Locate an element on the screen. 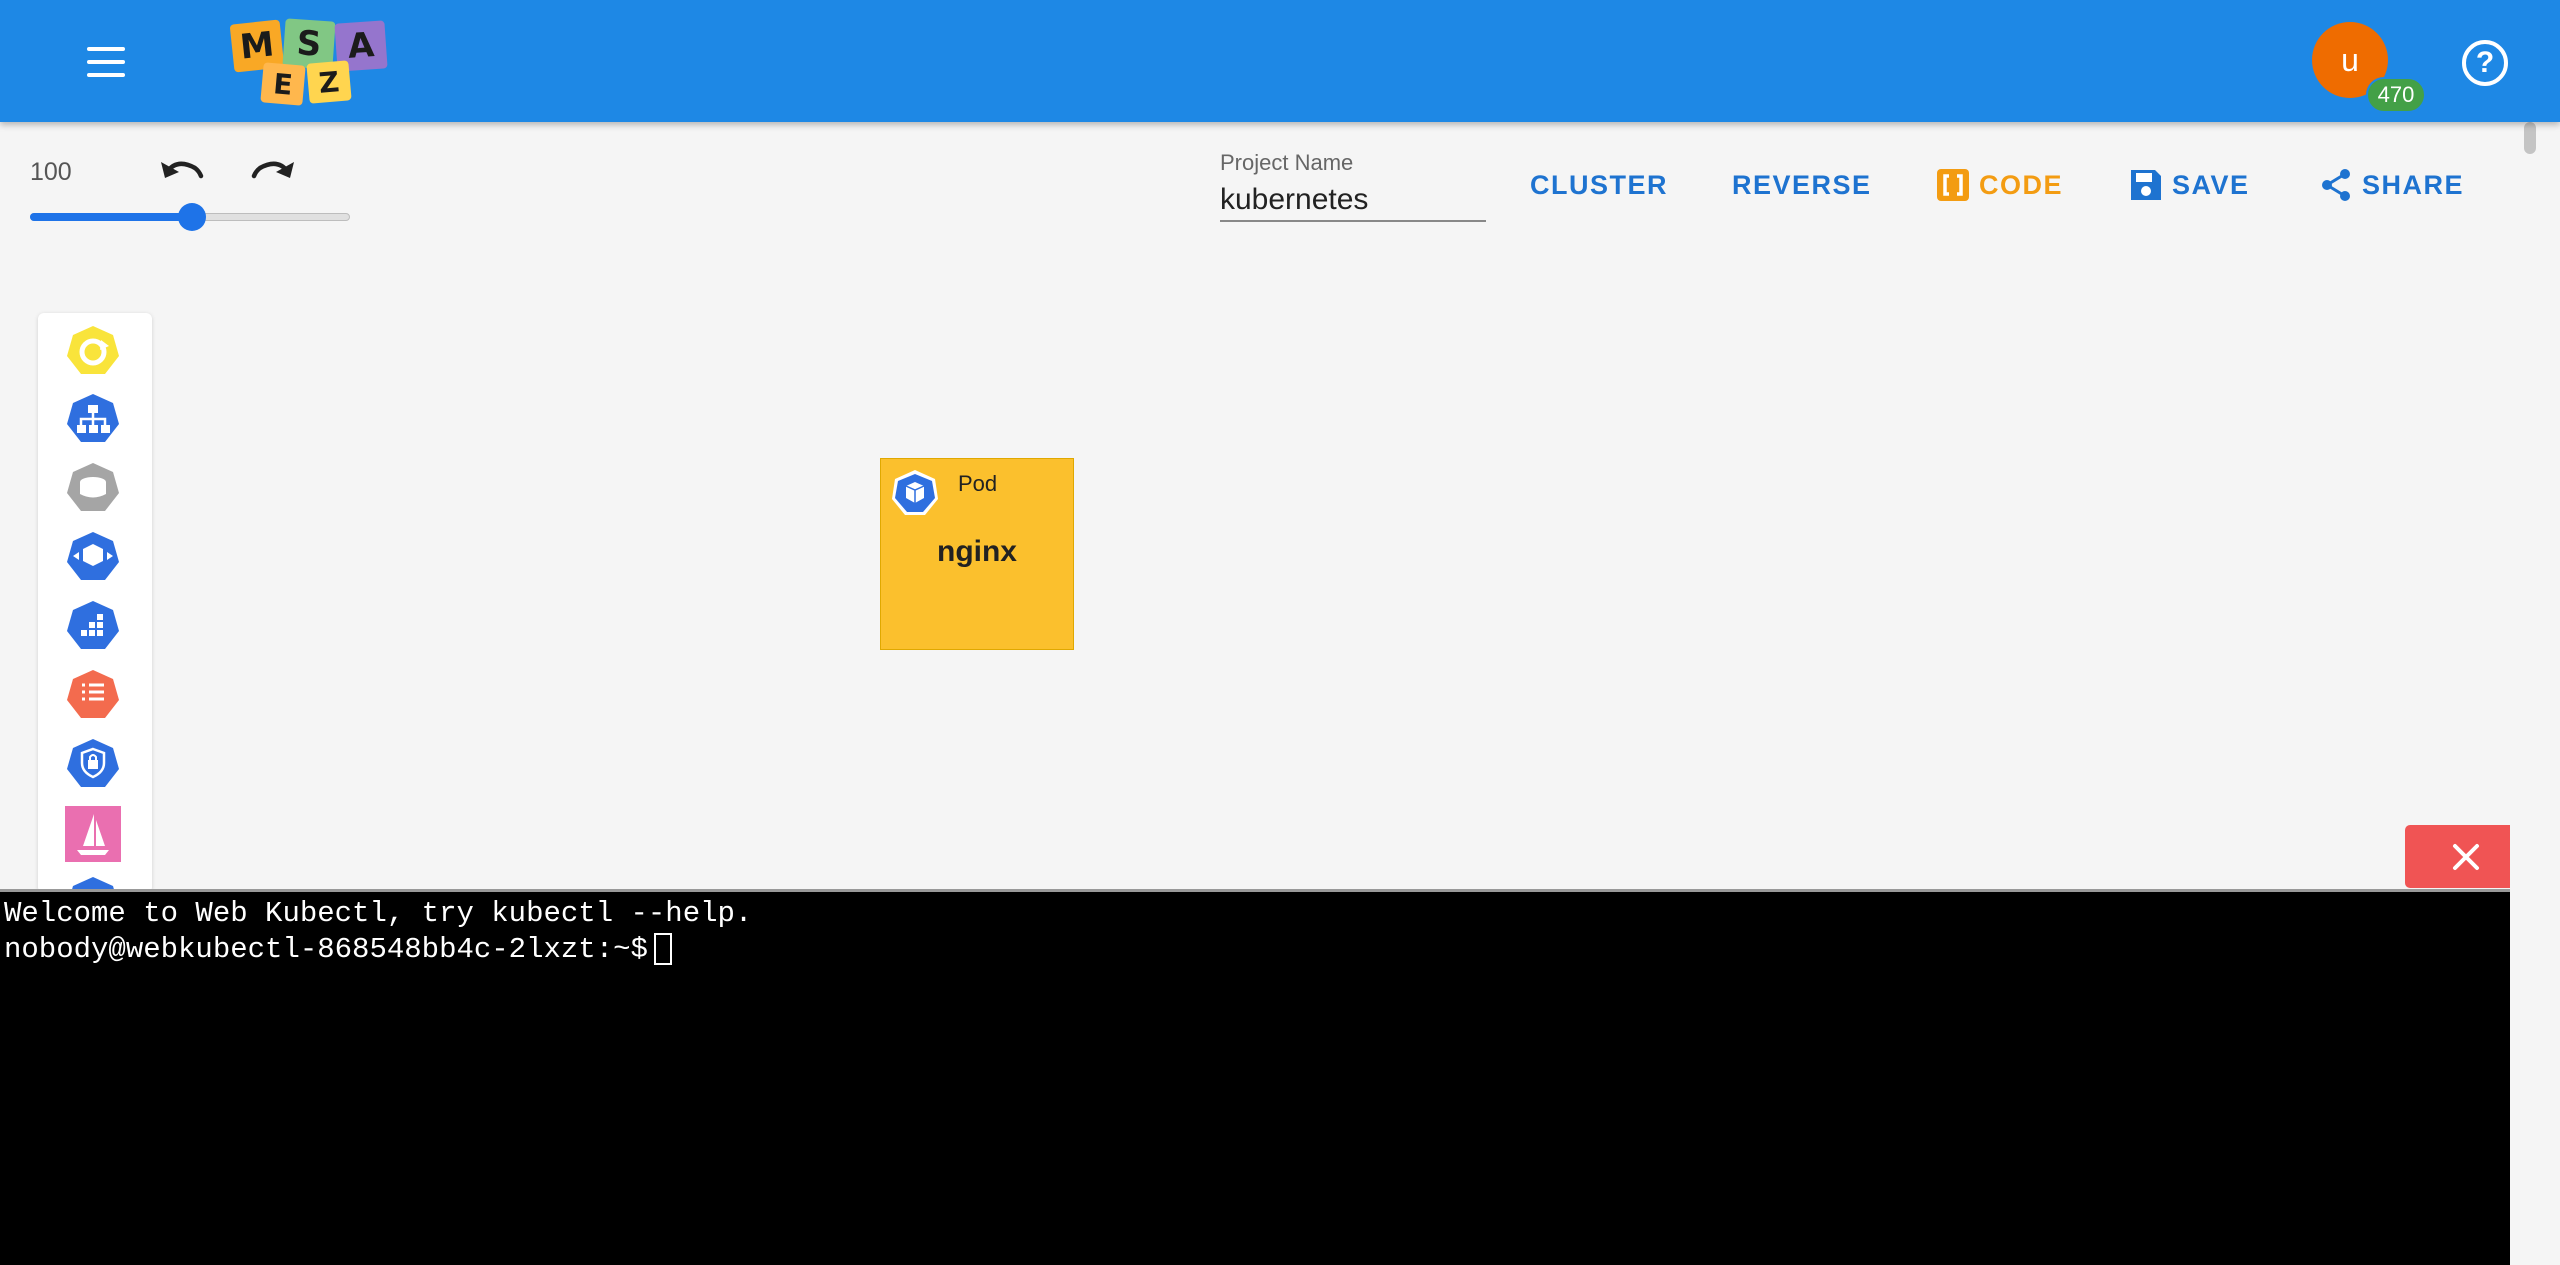 This screenshot has height=1265, width=2560. grid-hexagon-icon is located at coordinates (93, 627).